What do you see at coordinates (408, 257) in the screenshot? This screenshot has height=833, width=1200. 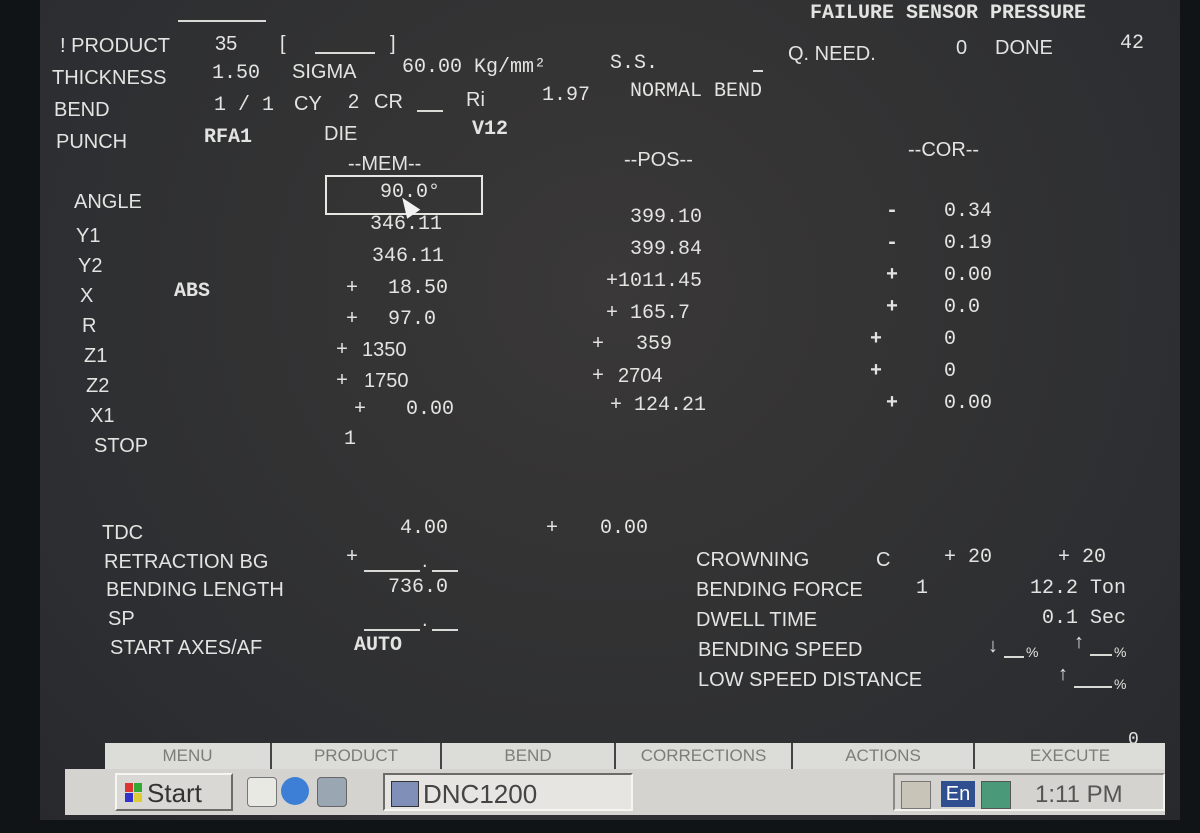 I see `y2-mem-value: 346.11` at bounding box center [408, 257].